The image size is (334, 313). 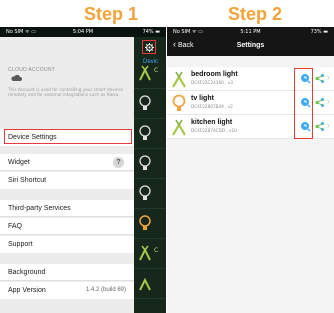 What do you see at coordinates (212, 122) in the screenshot?
I see `device-name: kitchen light` at bounding box center [212, 122].